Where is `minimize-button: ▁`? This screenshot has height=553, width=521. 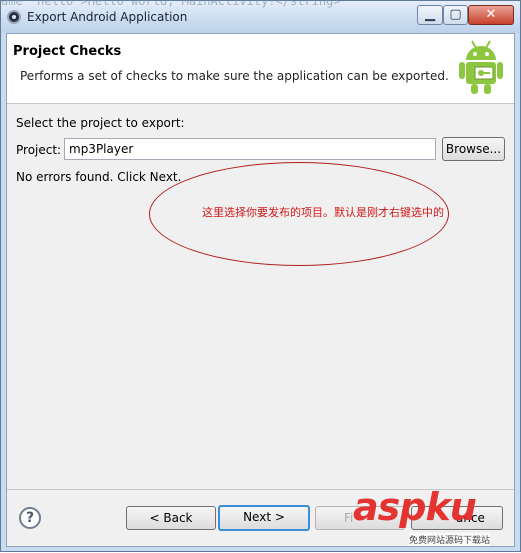 minimize-button: ▁ is located at coordinates (430, 15).